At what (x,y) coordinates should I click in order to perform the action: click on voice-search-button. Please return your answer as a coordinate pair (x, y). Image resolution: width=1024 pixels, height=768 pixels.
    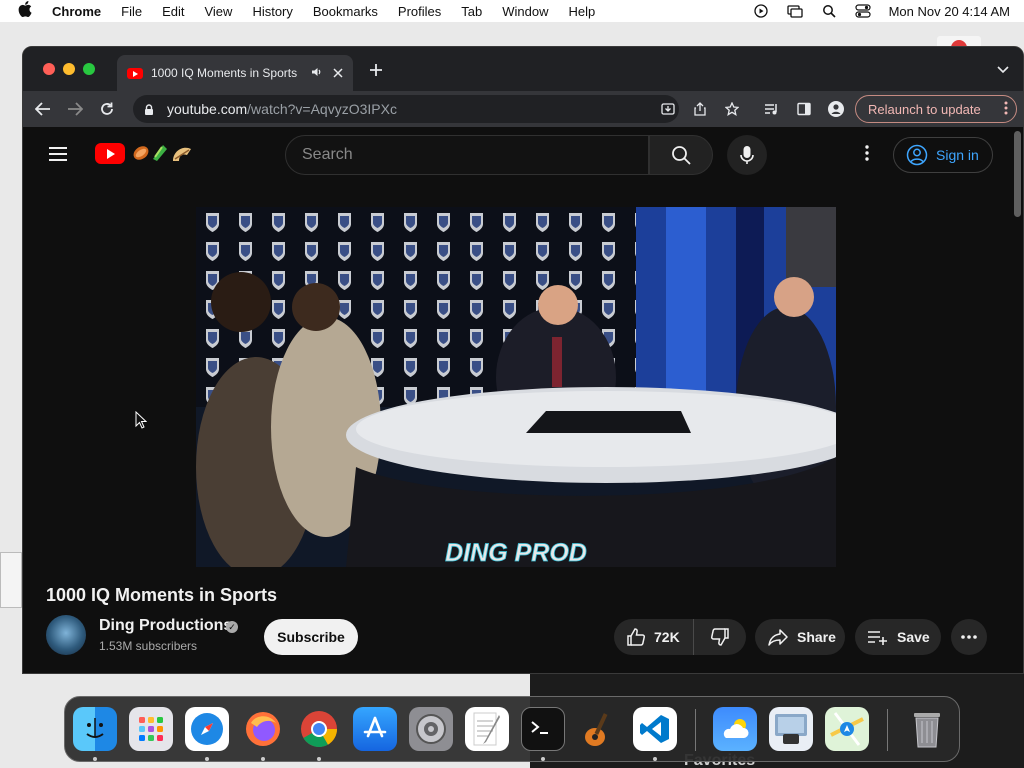
    Looking at the image, I should click on (747, 155).